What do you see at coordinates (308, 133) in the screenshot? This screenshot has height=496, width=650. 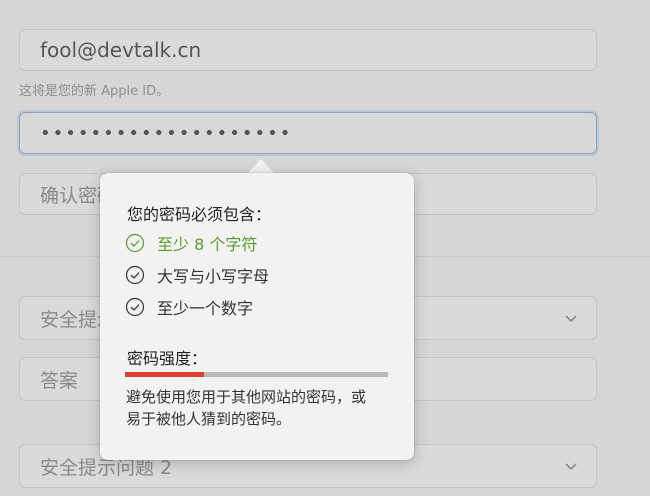 I see `password-field: ••••••••••••••••••••` at bounding box center [308, 133].